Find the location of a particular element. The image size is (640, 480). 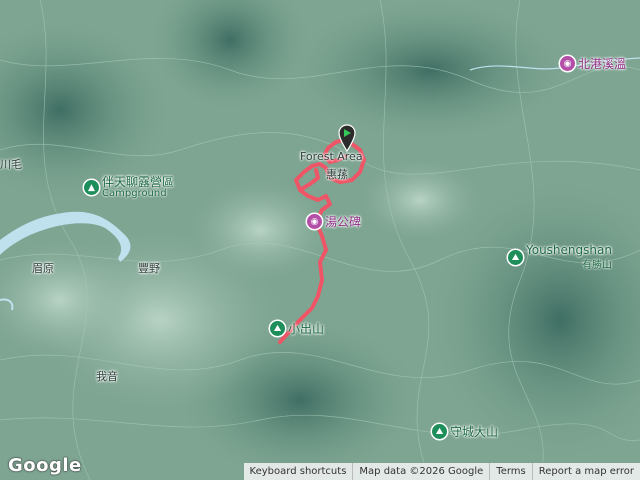

poi-campground: ▲ 伴天聊露營區 Campground is located at coordinates (129, 187).